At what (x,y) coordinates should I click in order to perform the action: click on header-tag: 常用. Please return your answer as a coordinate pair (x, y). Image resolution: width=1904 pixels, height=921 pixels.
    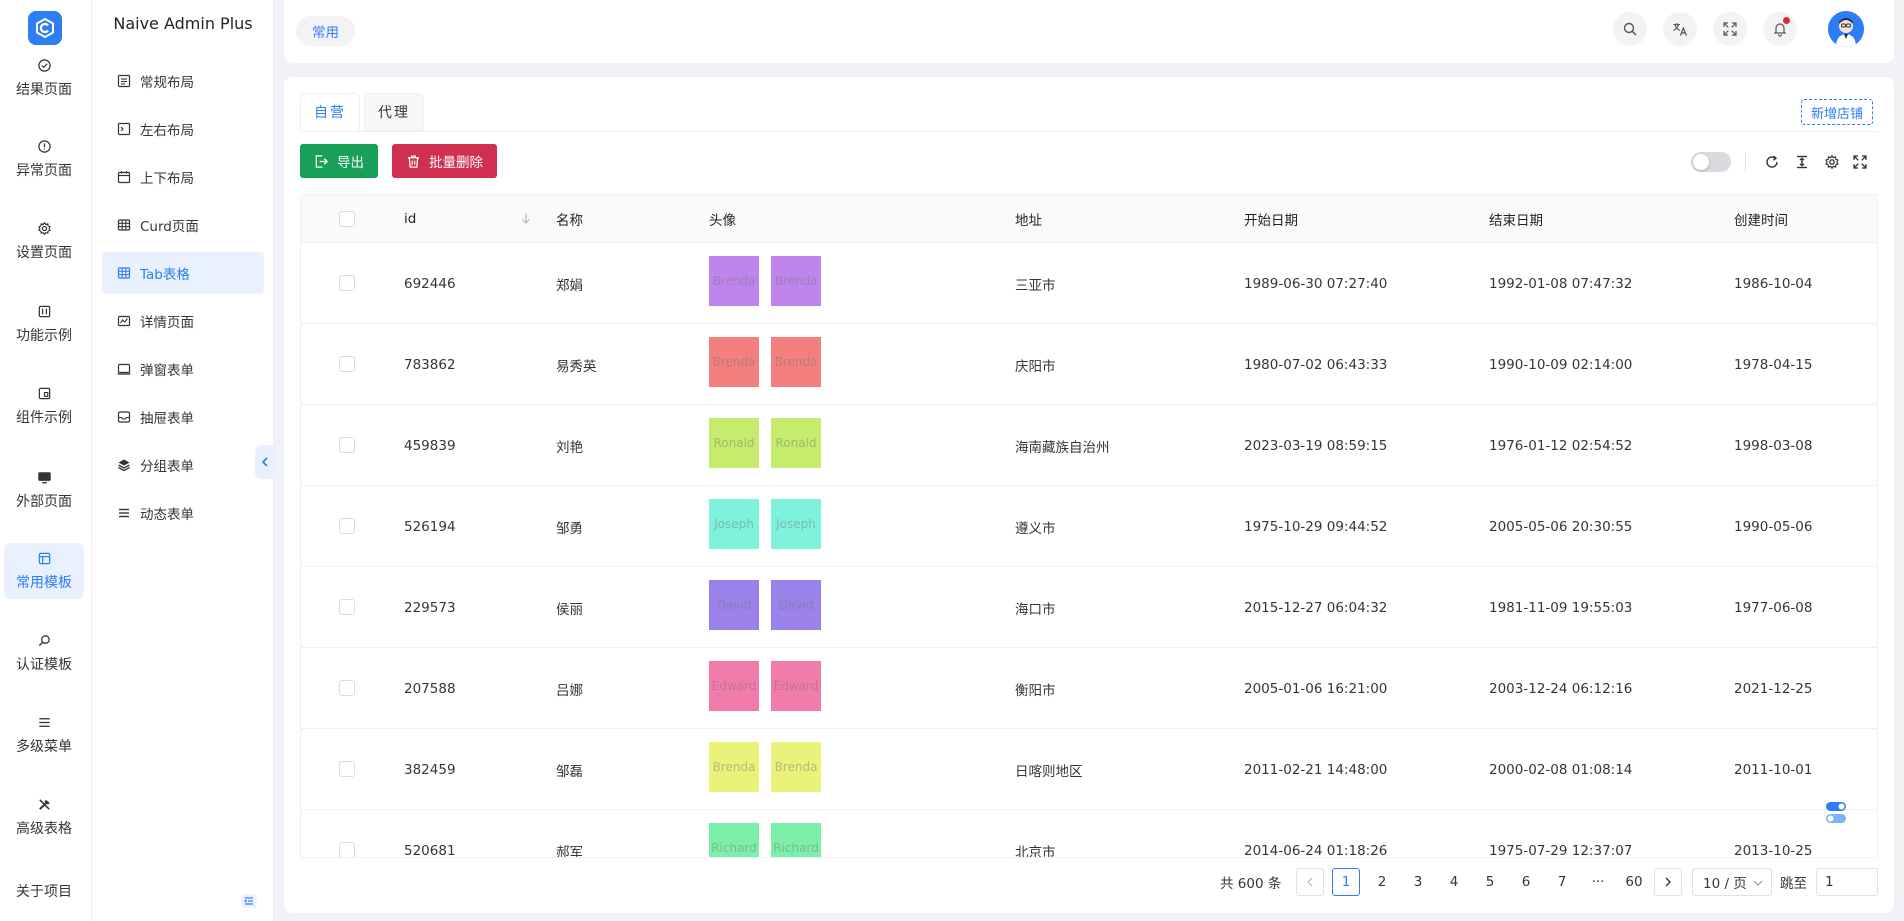
    Looking at the image, I should click on (325, 31).